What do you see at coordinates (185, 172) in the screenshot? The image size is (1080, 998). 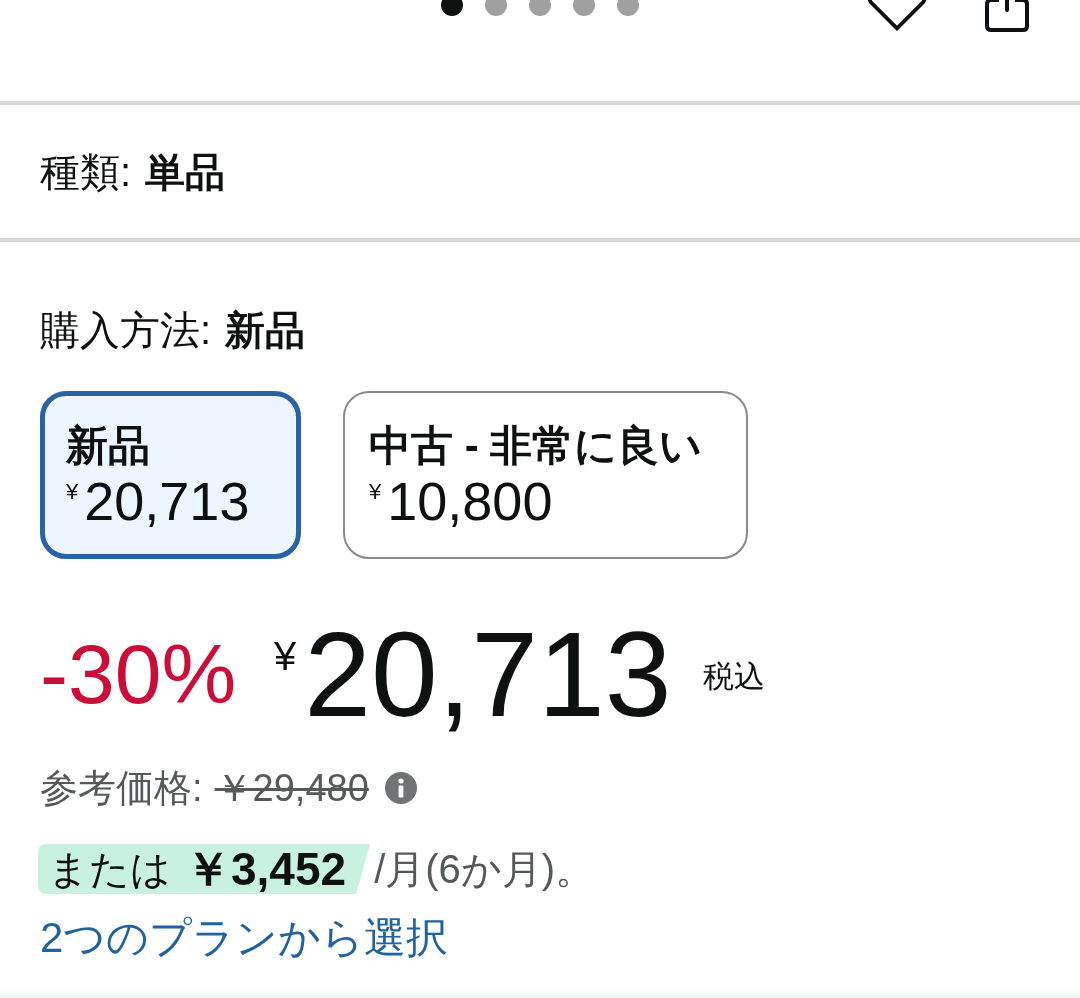 I see `variation-value: 単品` at bounding box center [185, 172].